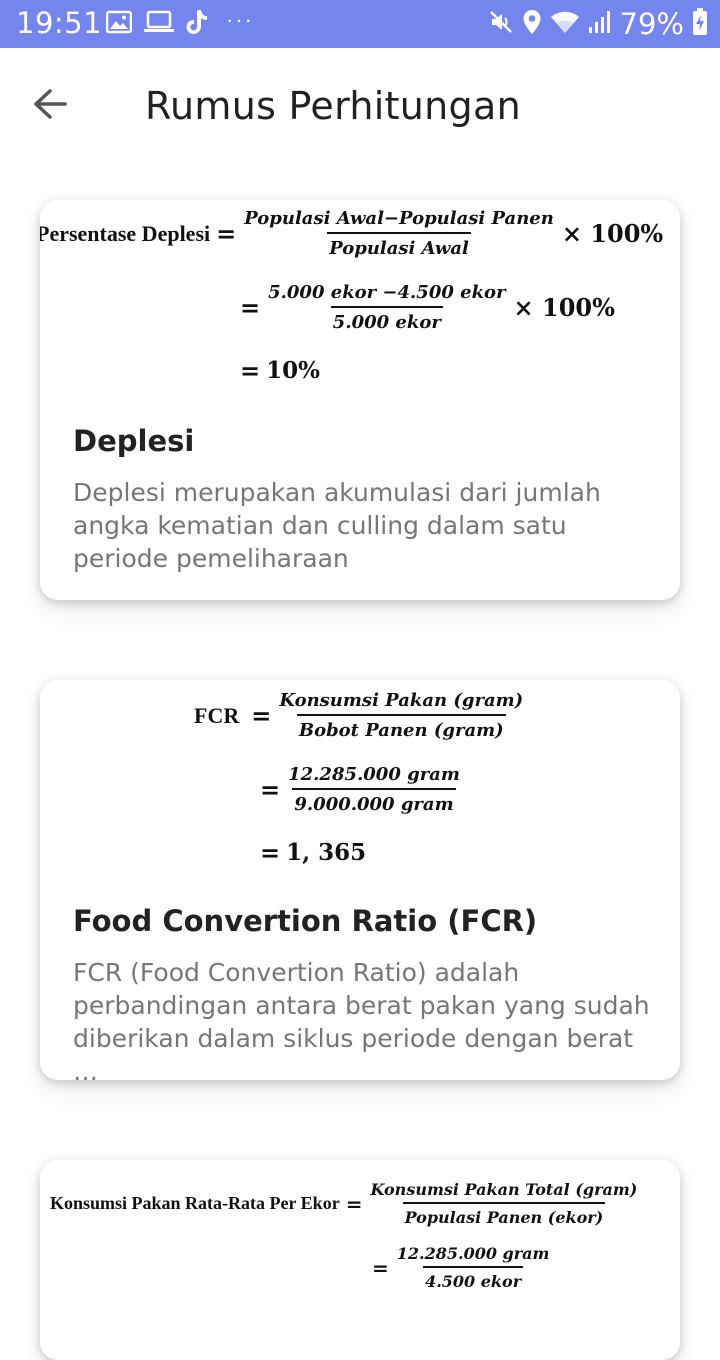  What do you see at coordinates (305, 921) in the screenshot?
I see `card-title: Food Convertion Ratio (FCR)` at bounding box center [305, 921].